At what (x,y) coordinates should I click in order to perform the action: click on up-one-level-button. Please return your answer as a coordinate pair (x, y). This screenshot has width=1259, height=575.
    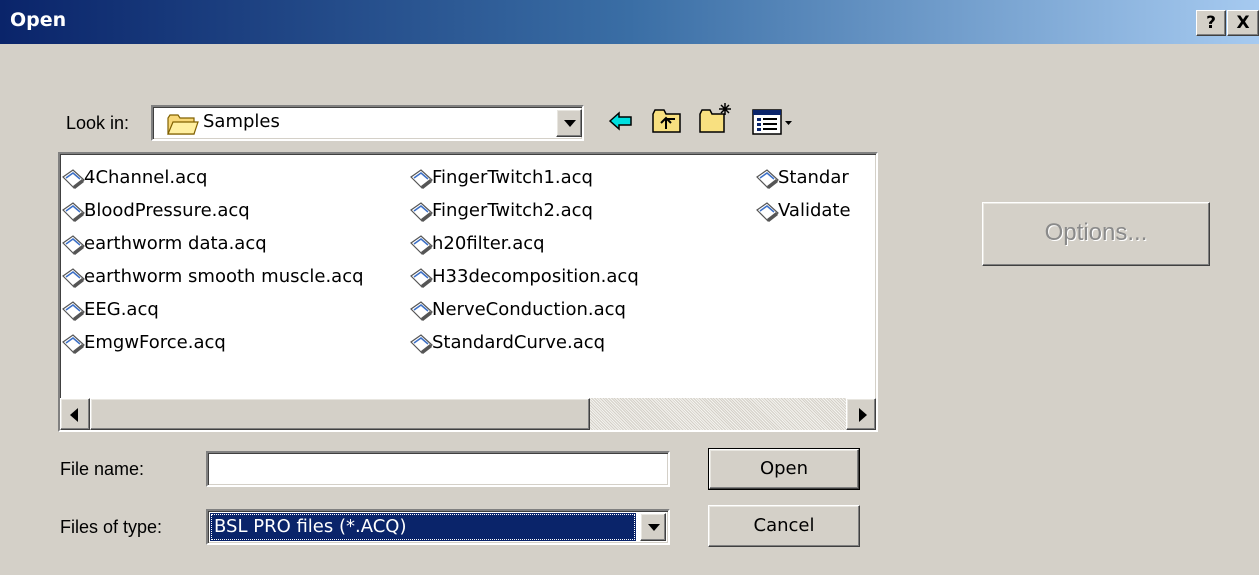
    Looking at the image, I should click on (667, 121).